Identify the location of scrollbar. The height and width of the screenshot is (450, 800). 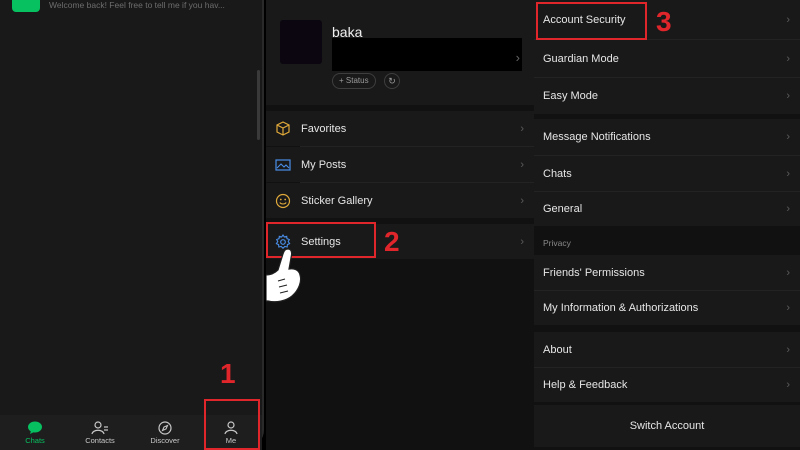
(258, 105).